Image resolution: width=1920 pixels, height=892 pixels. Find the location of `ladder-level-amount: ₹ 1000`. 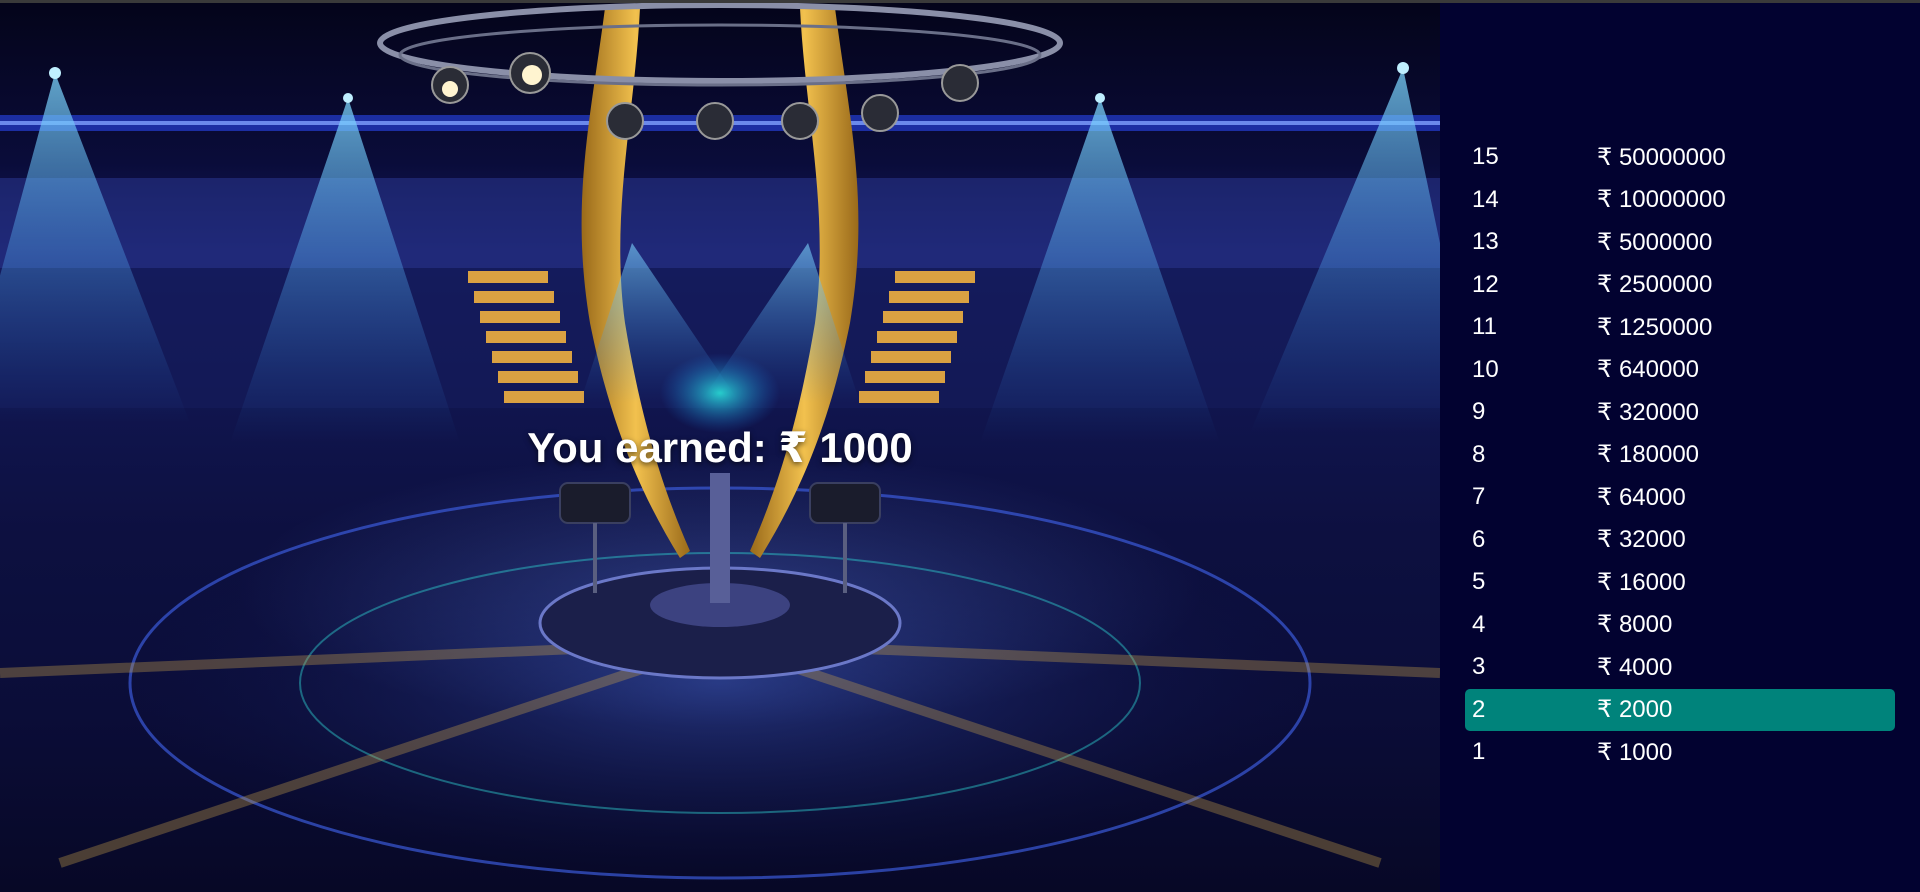

ladder-level-amount: ₹ 1000 is located at coordinates (1635, 752).